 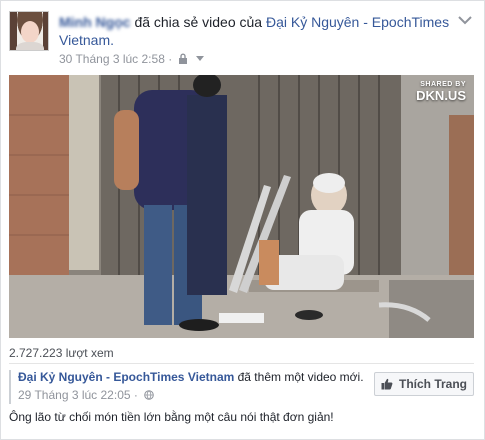 What do you see at coordinates (126, 377) in the screenshot?
I see `shared-page-name: Đại Kỷ Nguyên - EpochTimes Vietnam` at bounding box center [126, 377].